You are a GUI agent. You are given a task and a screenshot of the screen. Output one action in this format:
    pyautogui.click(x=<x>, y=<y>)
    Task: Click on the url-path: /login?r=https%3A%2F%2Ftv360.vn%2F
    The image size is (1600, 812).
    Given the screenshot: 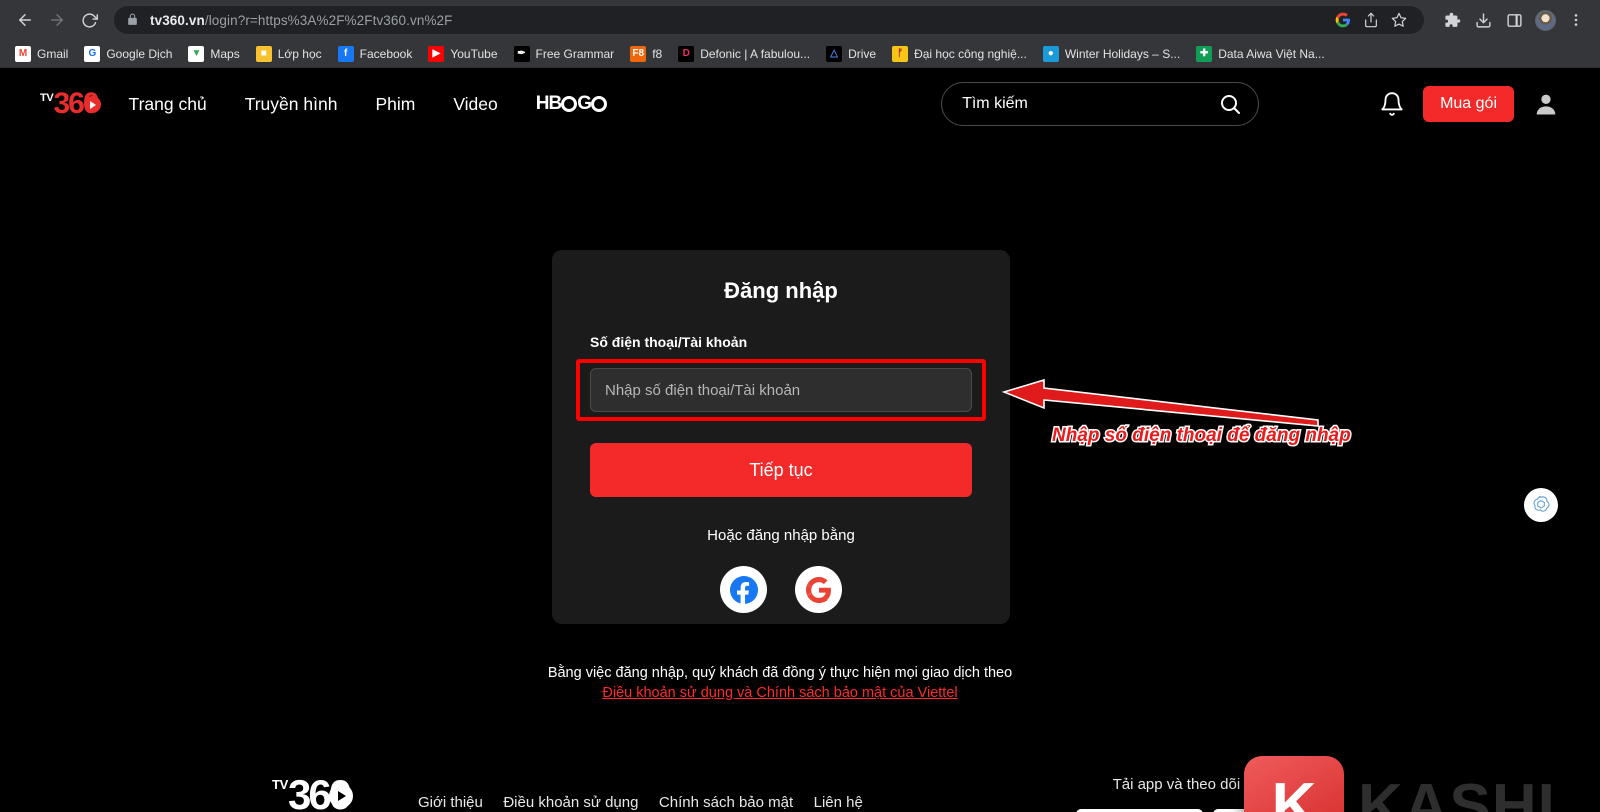 What is the action you would take?
    pyautogui.click(x=328, y=20)
    